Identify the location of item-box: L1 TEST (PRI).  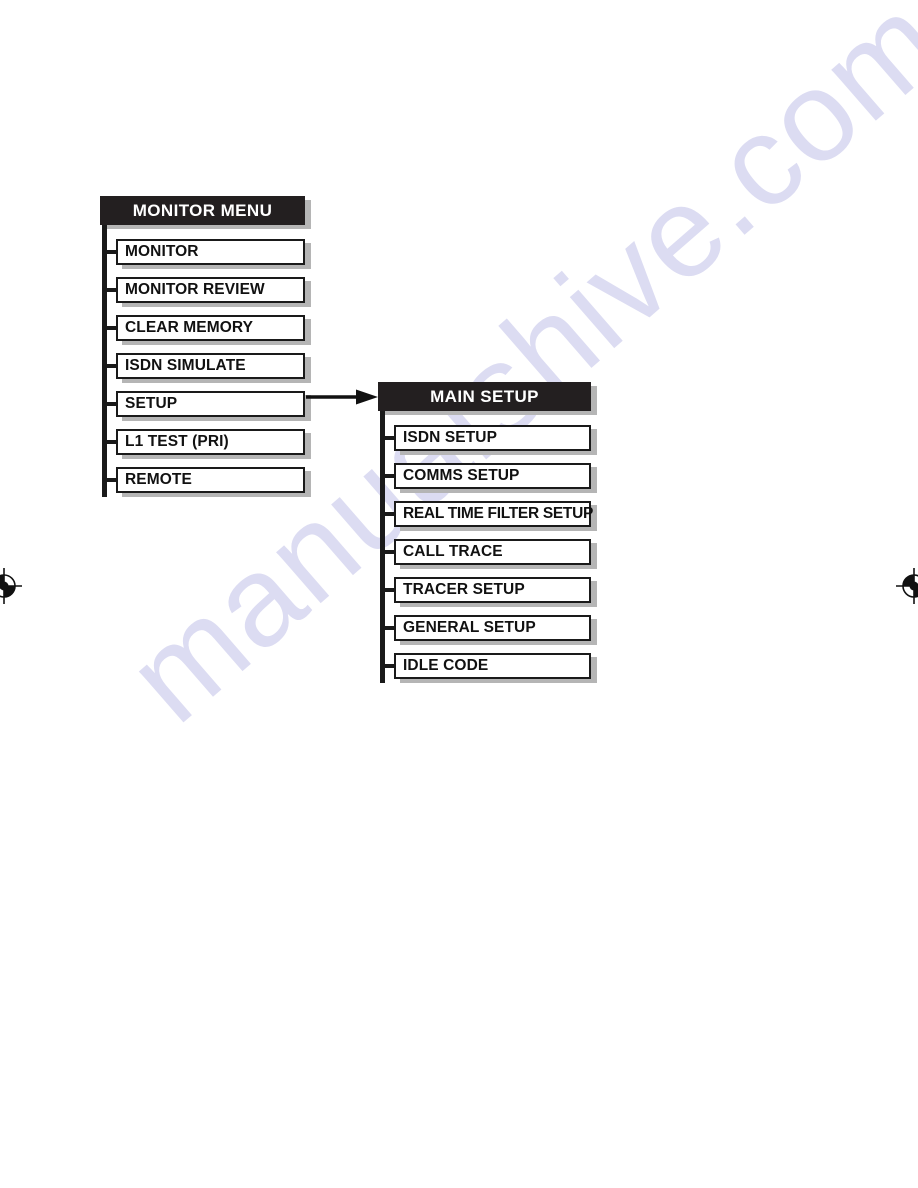
(210, 442).